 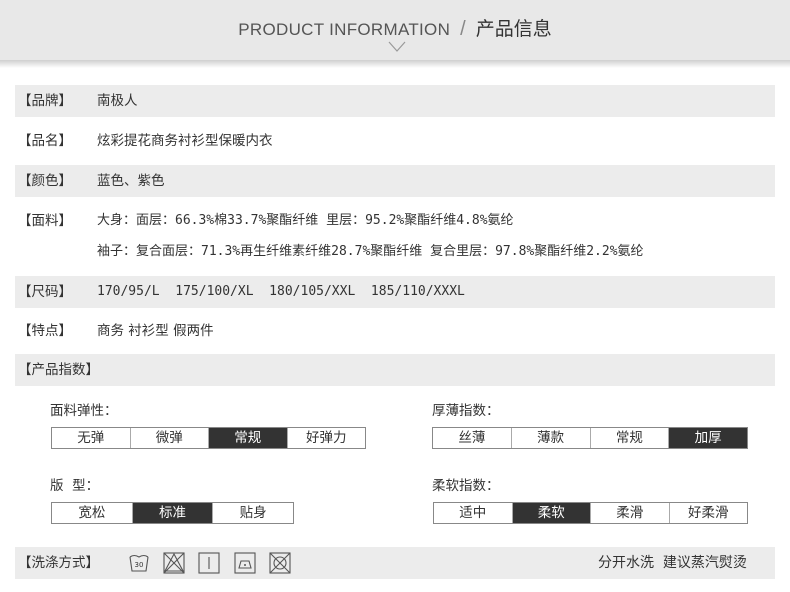 I want to click on softness-option: 柔滑, so click(x=629, y=513).